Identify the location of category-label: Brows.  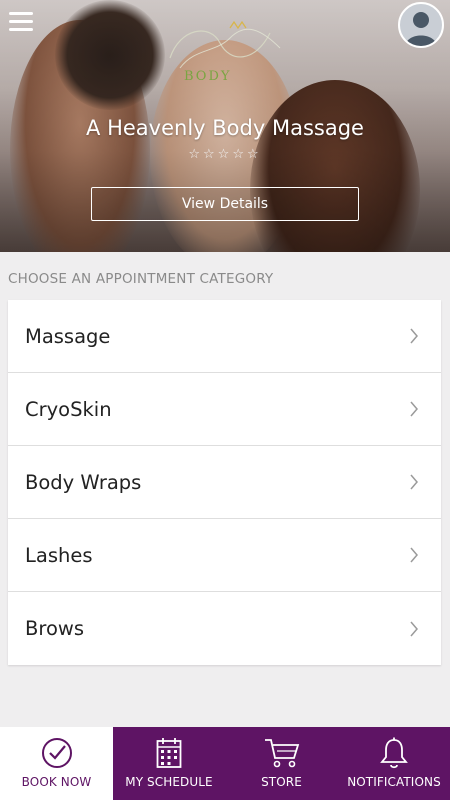
(55, 628).